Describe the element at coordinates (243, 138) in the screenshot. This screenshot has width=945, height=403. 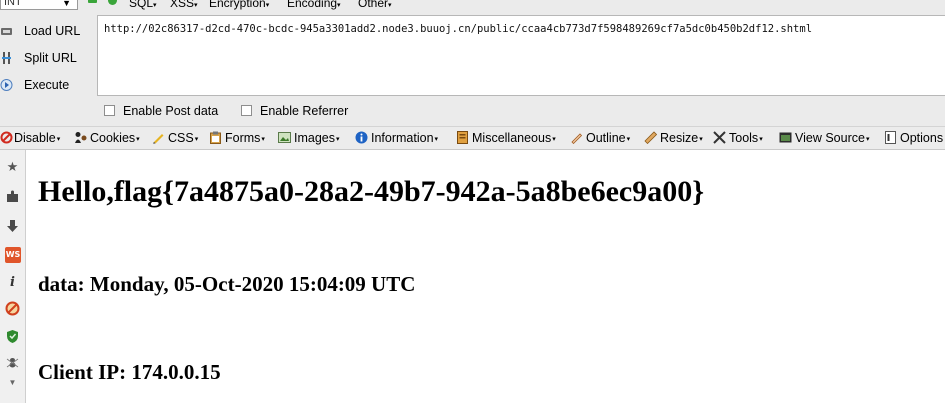
I see `forms-label: Forms` at that location.